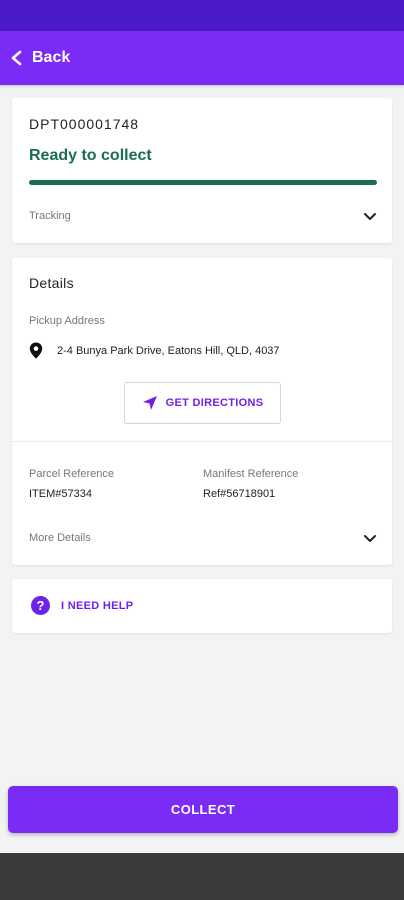 The height and width of the screenshot is (900, 404). What do you see at coordinates (251, 474) in the screenshot?
I see `manifest-reference-label: Manifest Reference` at bounding box center [251, 474].